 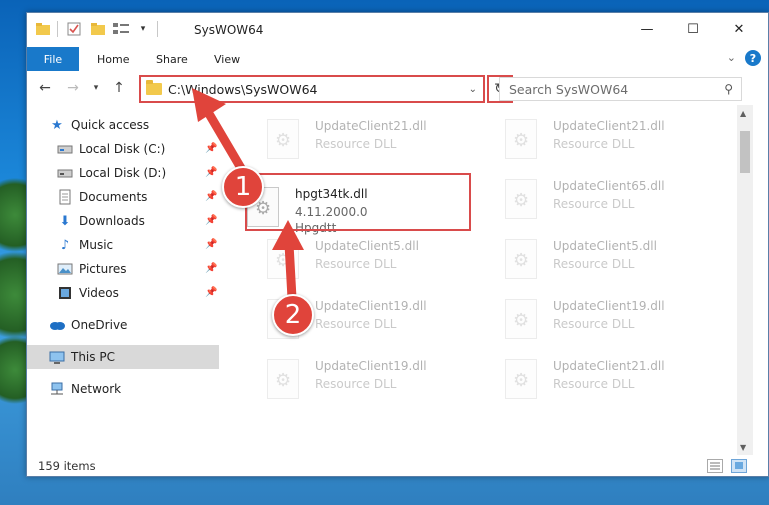 What do you see at coordinates (88, 293) in the screenshot?
I see `sidebar-item-videos: Videos` at bounding box center [88, 293].